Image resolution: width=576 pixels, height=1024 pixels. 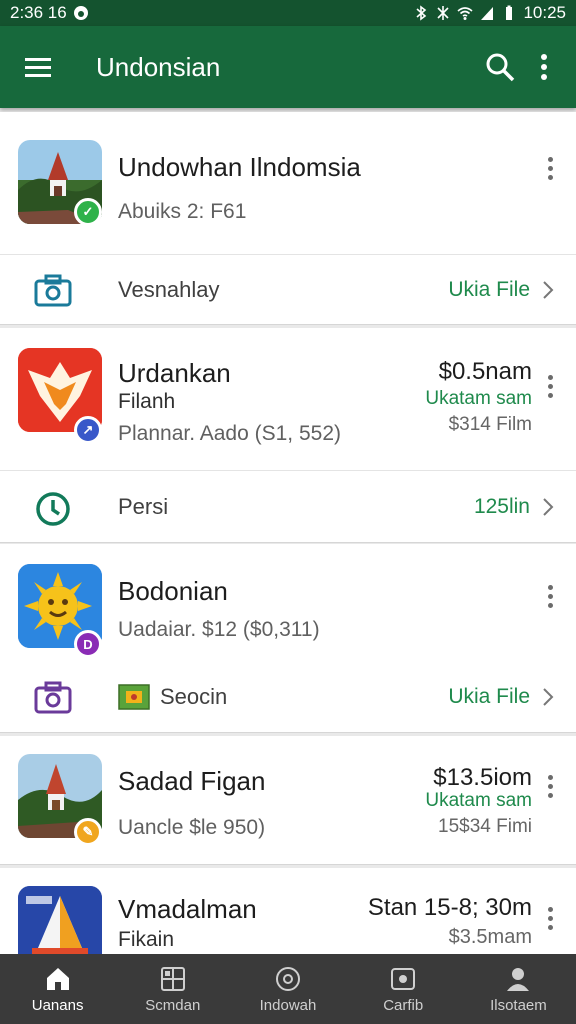 I want to click on hamburger-icon, so click(x=38, y=67).